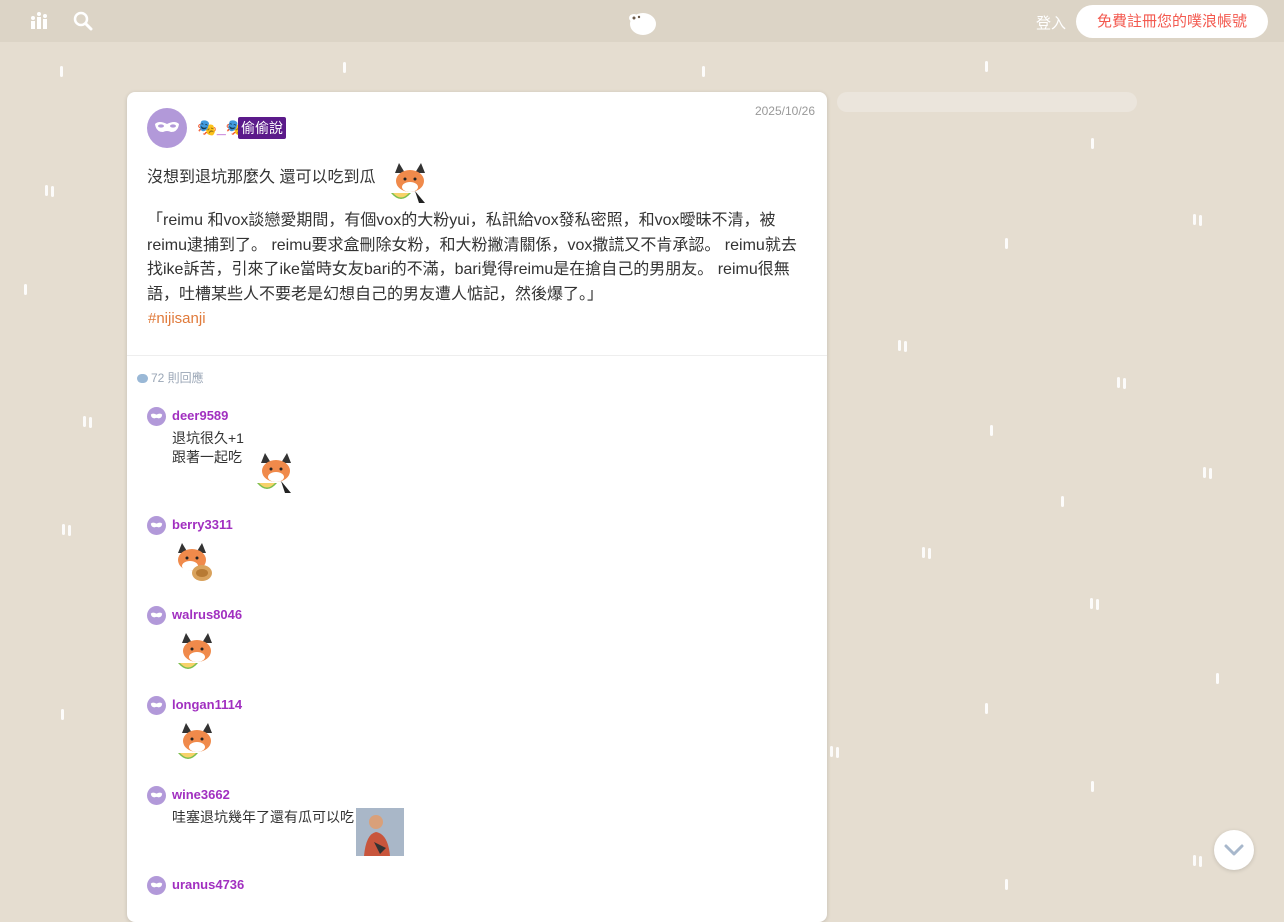  I want to click on reply-text: 退坑很久+1 跟著一起吃, so click(208, 447).